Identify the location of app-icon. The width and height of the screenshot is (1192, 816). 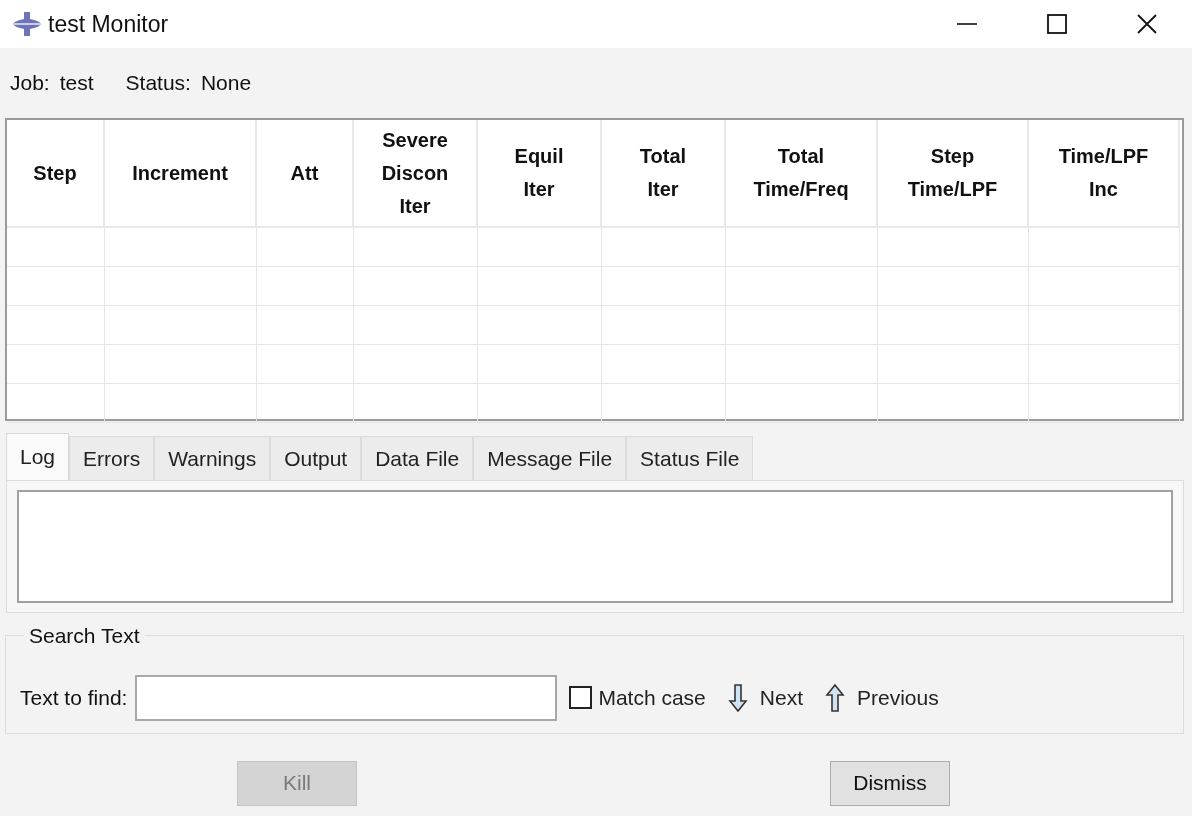
(27, 24).